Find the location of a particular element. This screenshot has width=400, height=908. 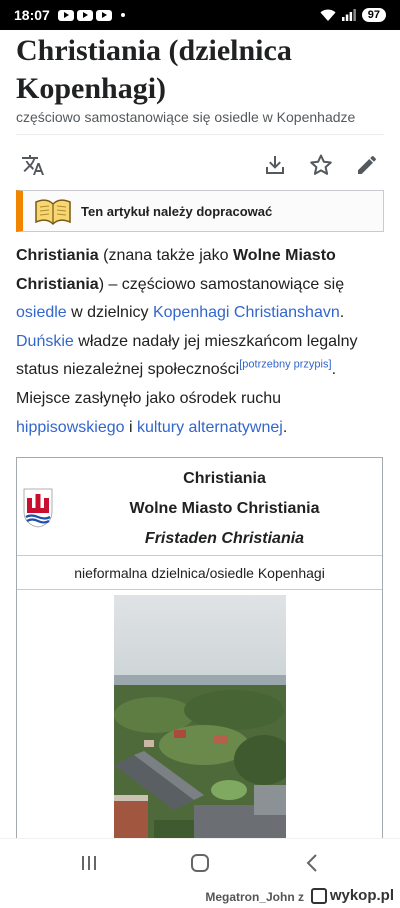

infobox-local-name: Fristaden Christiania is located at coordinates (224, 538).